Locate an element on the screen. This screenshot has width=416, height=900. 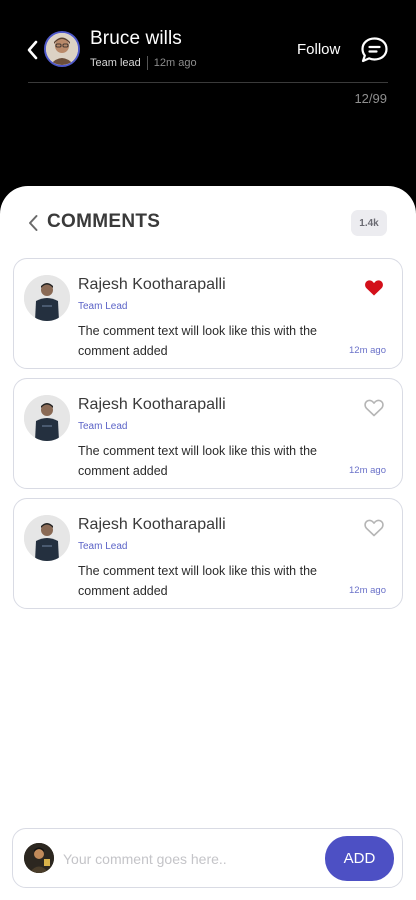
comments-header: COMMENTS 1.4k is located at coordinates (208, 222).